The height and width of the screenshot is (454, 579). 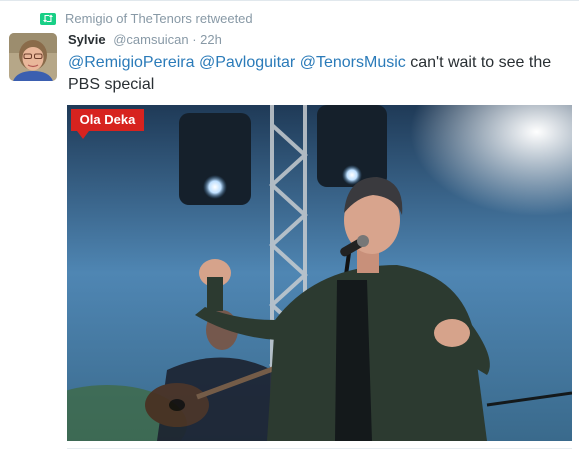 I want to click on mention-link: @RemigioPereira, so click(x=131, y=62).